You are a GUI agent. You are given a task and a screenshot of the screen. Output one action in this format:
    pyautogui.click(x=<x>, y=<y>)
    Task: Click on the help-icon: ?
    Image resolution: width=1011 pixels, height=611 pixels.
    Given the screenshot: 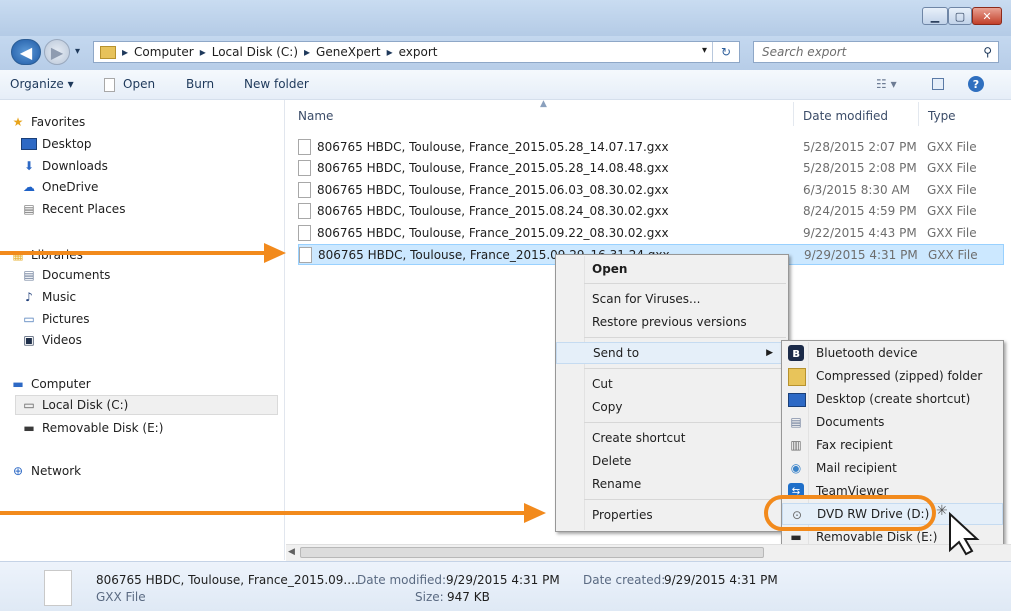 What is the action you would take?
    pyautogui.click(x=976, y=84)
    